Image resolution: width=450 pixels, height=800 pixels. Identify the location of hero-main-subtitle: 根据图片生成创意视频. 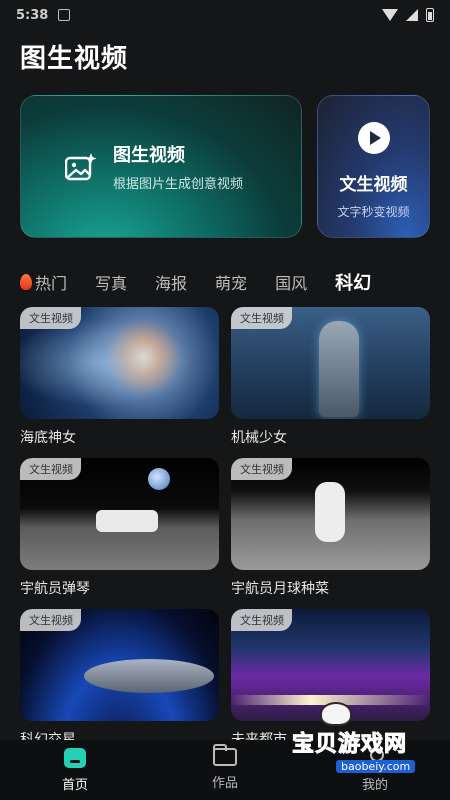
(178, 184).